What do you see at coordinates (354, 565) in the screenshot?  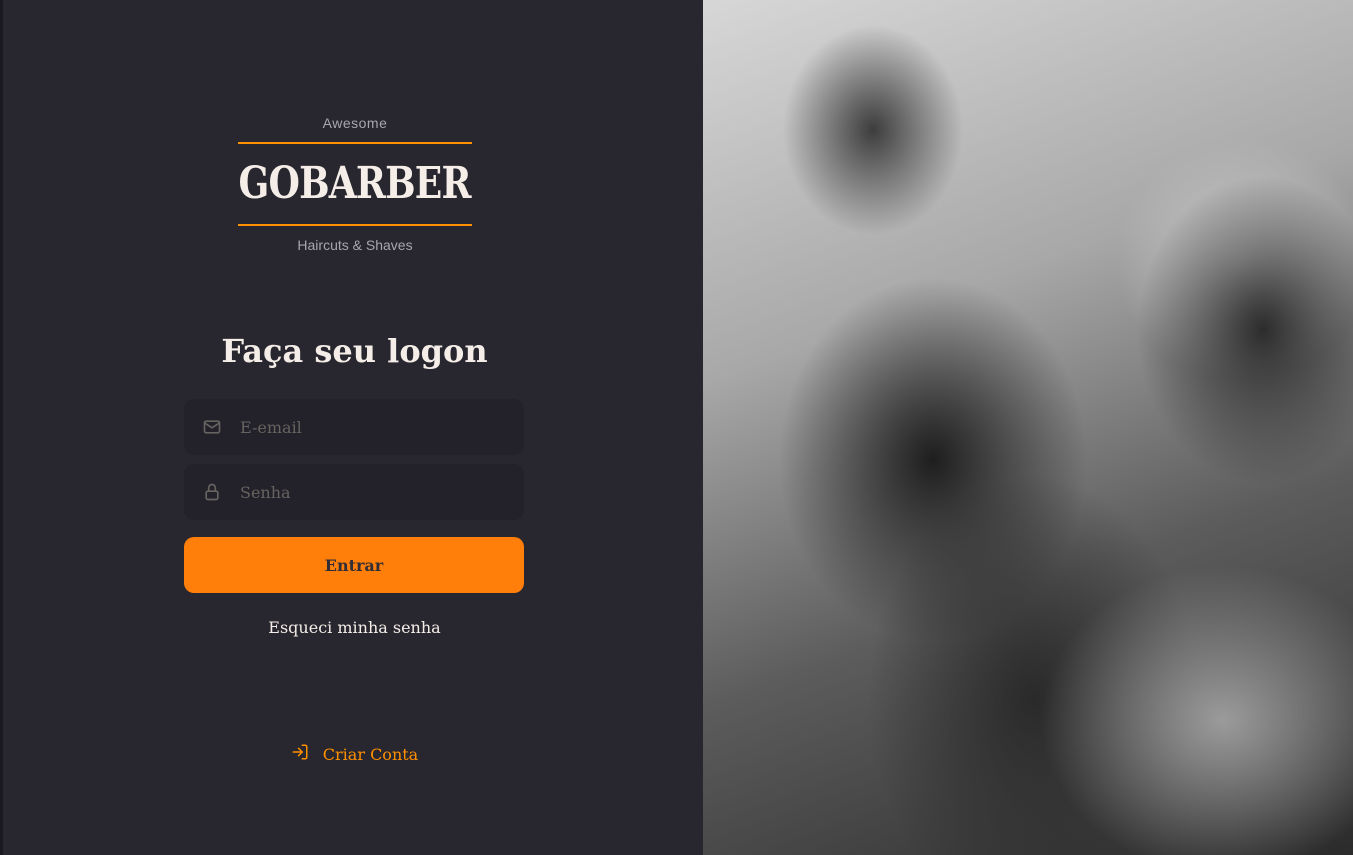 I see `login-button: Entrar` at bounding box center [354, 565].